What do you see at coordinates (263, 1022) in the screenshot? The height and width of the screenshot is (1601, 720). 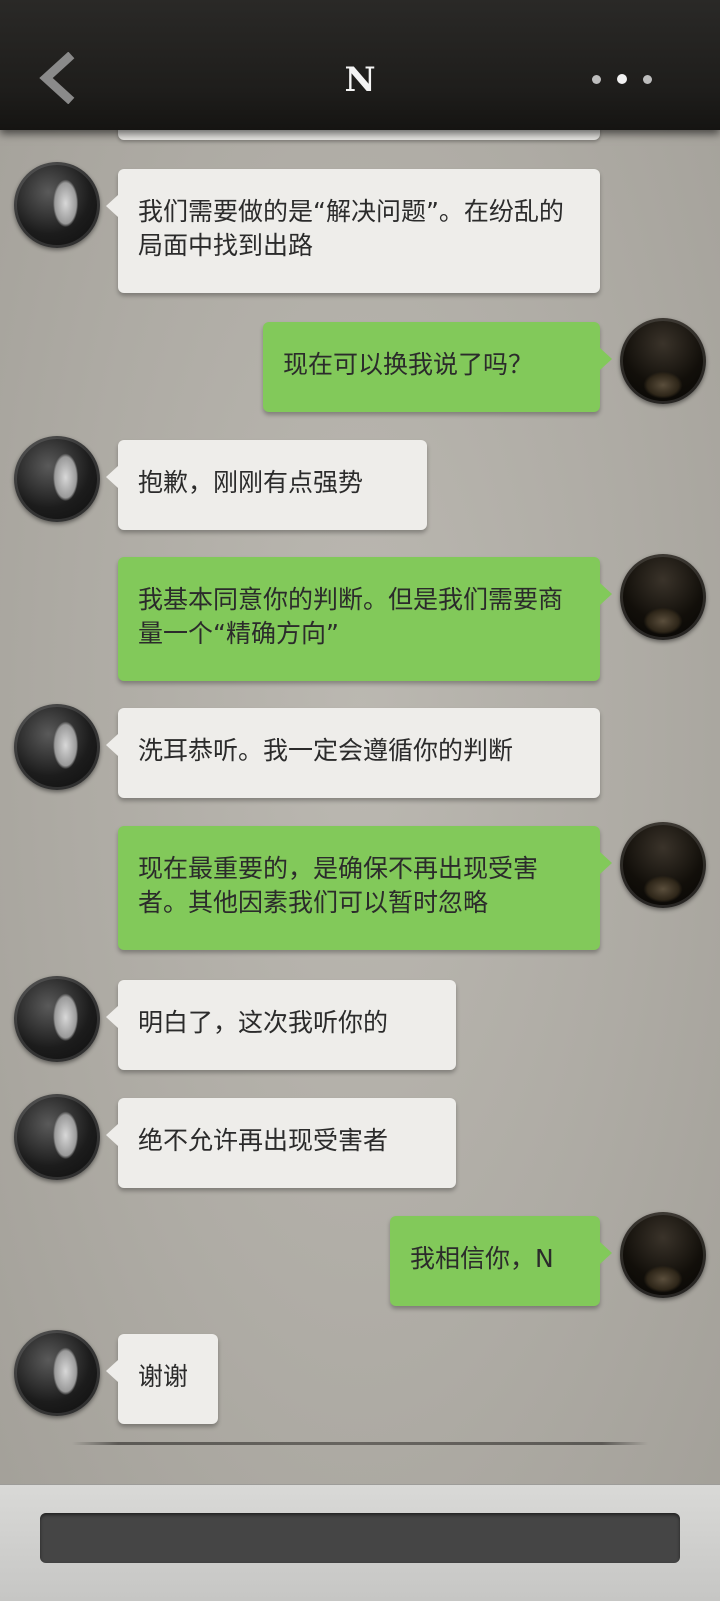 I see `message-text: 明白了，这次我听你的` at bounding box center [263, 1022].